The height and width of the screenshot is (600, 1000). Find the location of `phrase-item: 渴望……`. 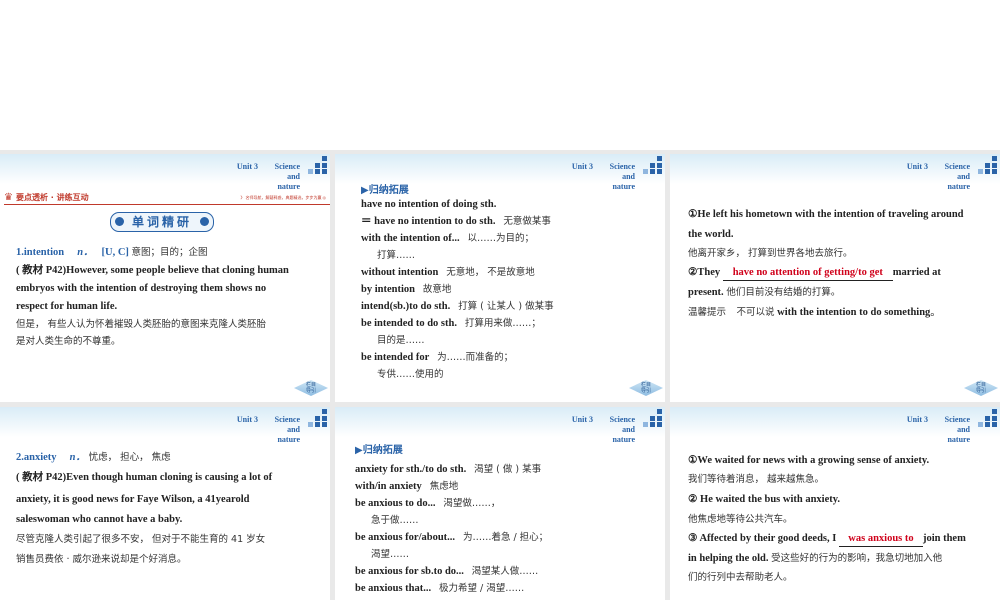

phrase-item: 渴望…… is located at coordinates (390, 554).